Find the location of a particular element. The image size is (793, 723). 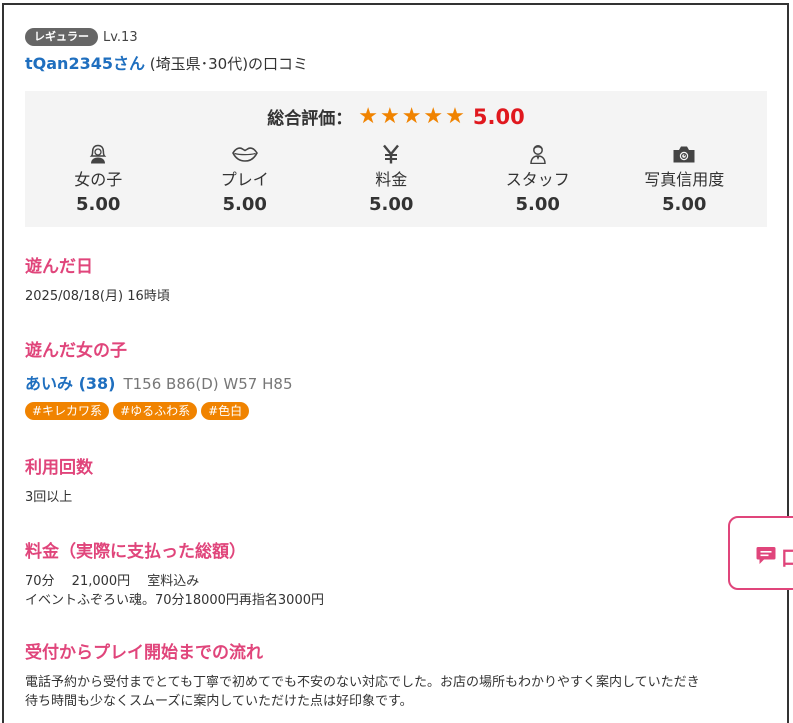

category-girl: 女の子 5.00 is located at coordinates (98, 179).